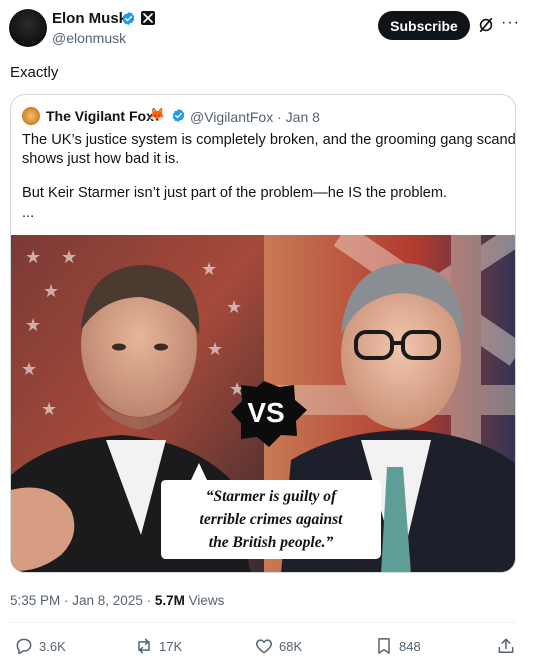 The height and width of the screenshot is (670, 534). I want to click on like-count: 68K, so click(291, 646).